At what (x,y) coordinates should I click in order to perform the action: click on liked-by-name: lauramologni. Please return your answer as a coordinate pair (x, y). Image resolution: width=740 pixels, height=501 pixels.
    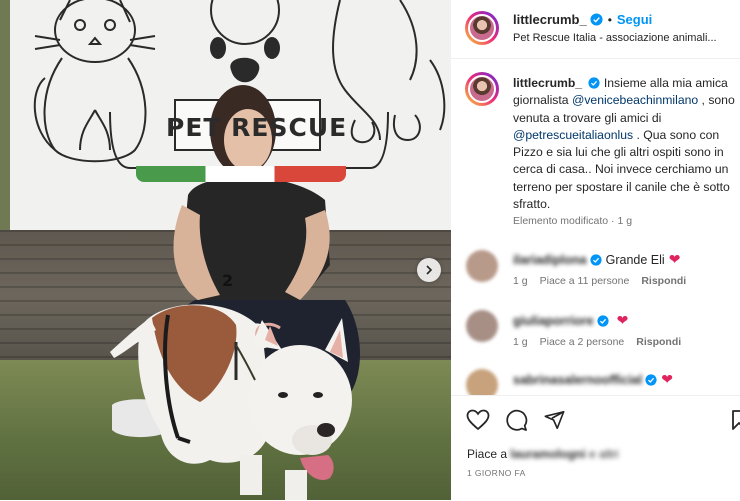
    Looking at the image, I should click on (547, 454).